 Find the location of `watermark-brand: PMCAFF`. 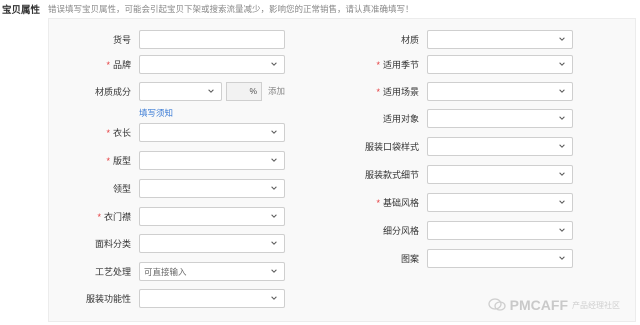

watermark-brand: PMCAFF is located at coordinates (538, 305).